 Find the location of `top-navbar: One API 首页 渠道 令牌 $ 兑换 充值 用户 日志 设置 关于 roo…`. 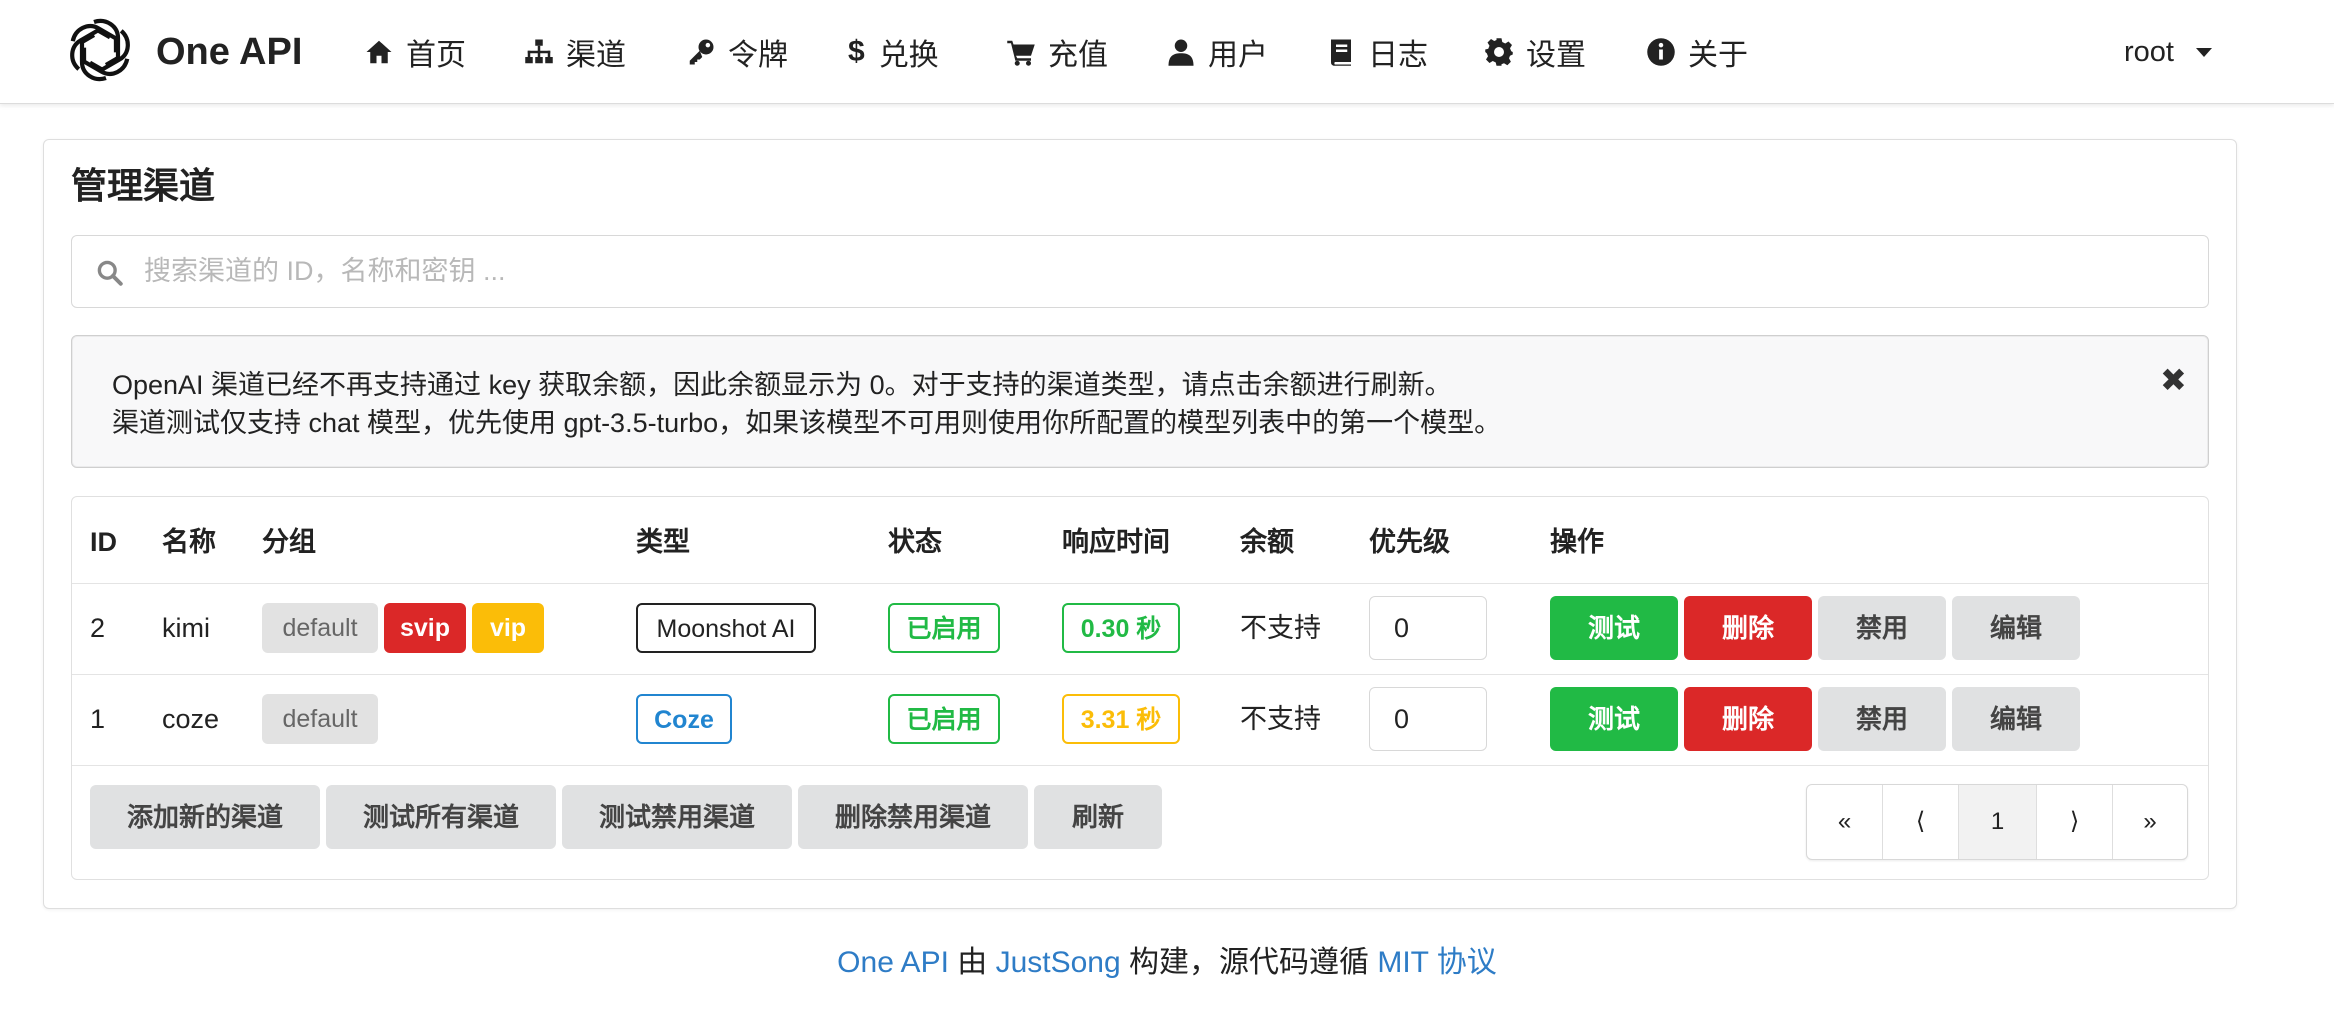

top-navbar: One API 首页 渠道 令牌 $ 兑换 充值 用户 日志 设置 关于 roo… is located at coordinates (1167, 52).